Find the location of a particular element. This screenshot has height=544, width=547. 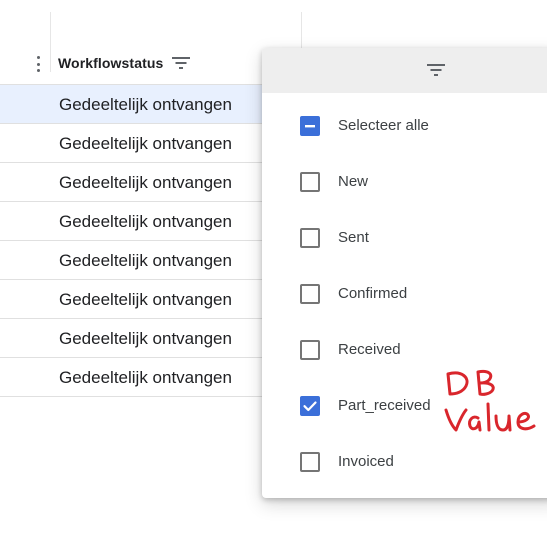

filter-option: Selecteer alle is located at coordinates (404, 126).